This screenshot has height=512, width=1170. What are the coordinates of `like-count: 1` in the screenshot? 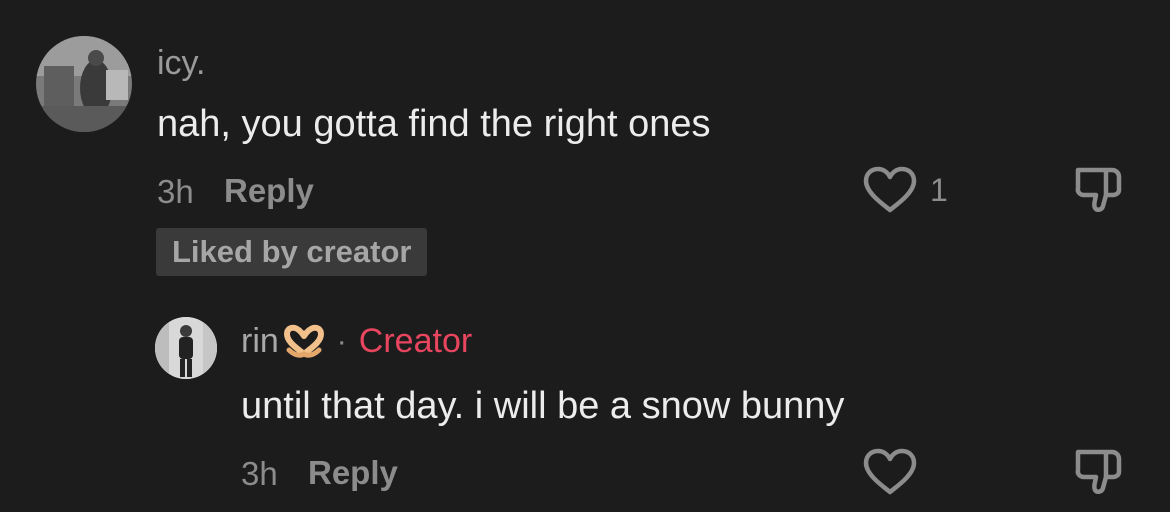 It's located at (939, 190).